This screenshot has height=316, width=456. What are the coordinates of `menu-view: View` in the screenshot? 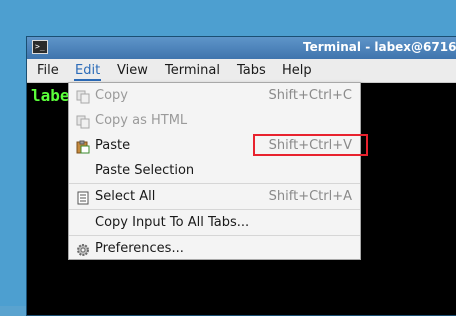 It's located at (132, 70).